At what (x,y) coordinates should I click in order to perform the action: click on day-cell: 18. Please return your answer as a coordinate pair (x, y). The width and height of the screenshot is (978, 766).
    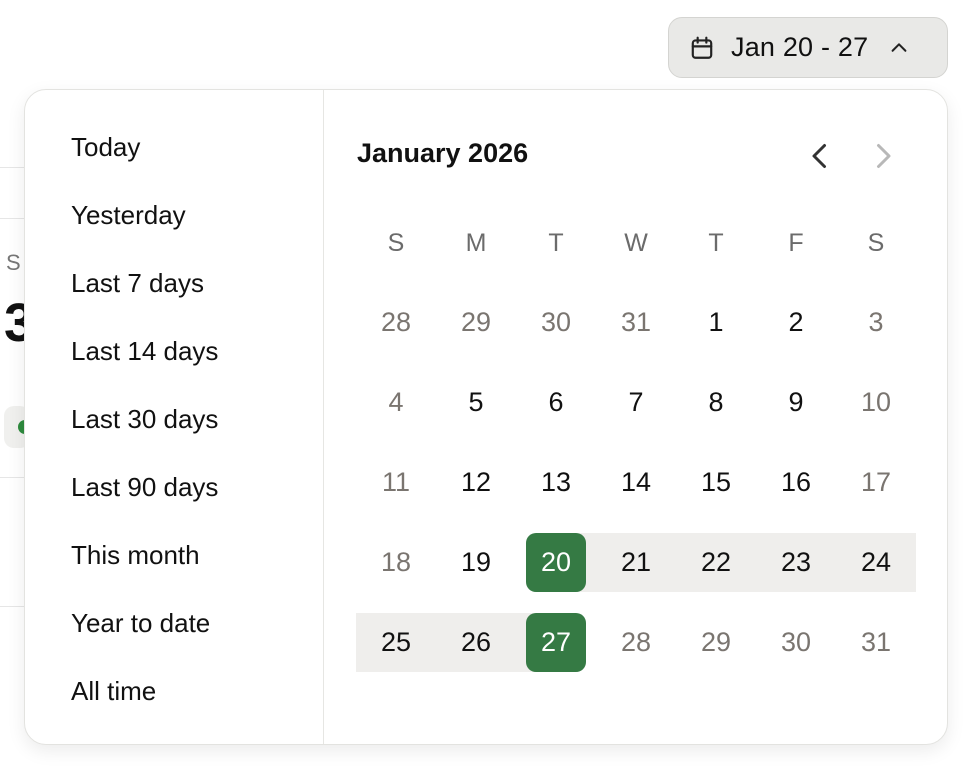
    Looking at the image, I should click on (396, 562).